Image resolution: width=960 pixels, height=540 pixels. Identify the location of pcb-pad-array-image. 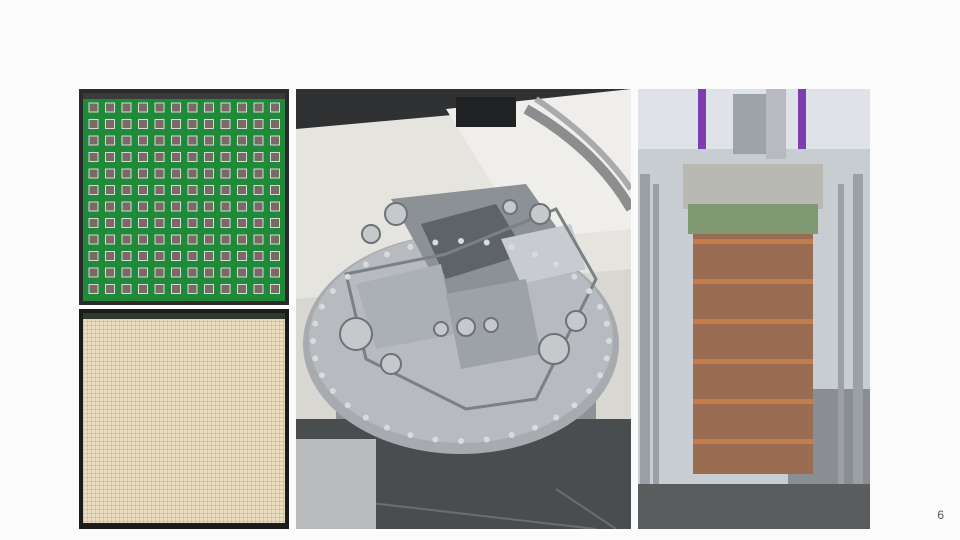
(184, 197).